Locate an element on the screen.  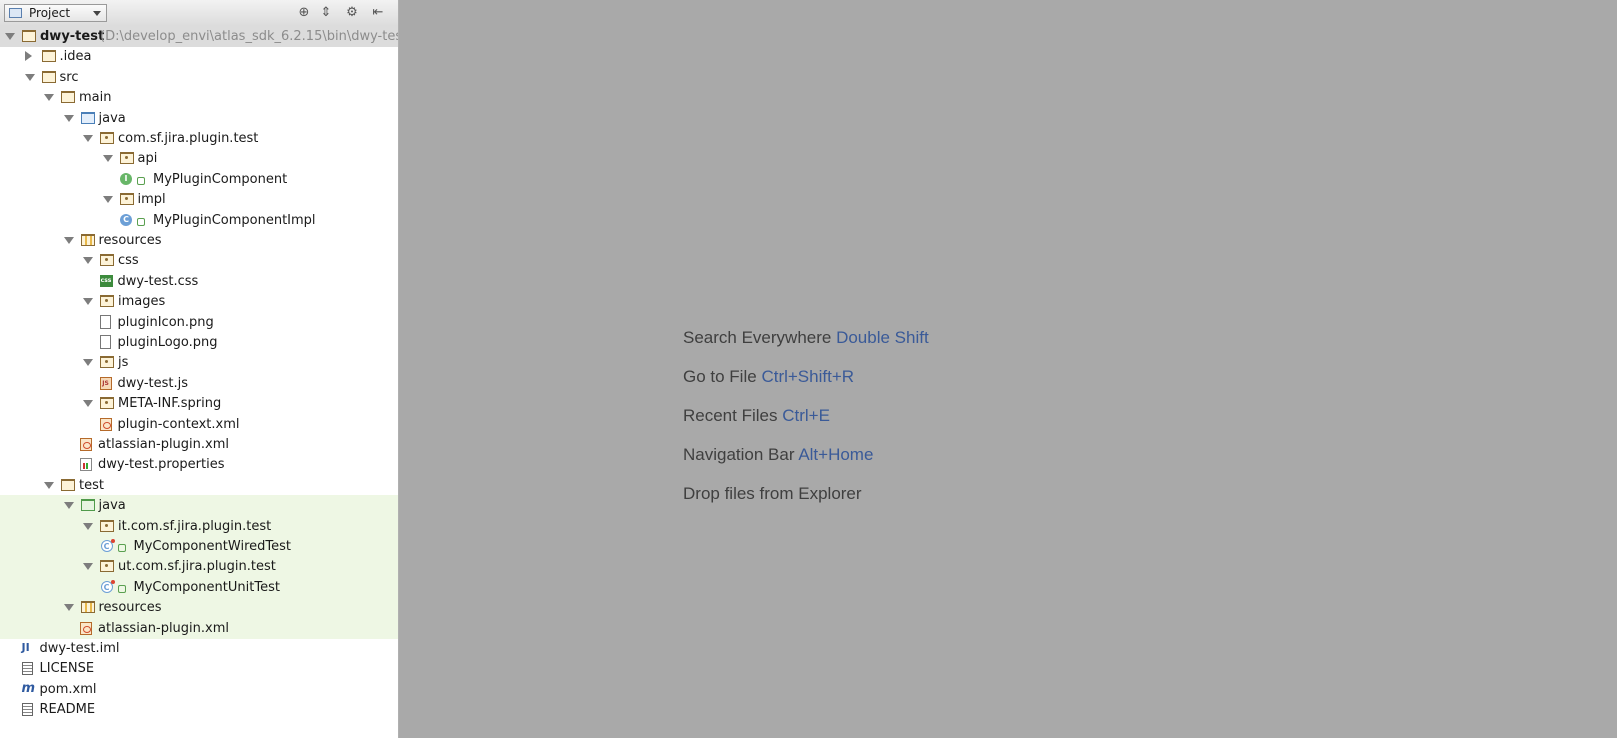
tree-row: main is located at coordinates (199, 97).